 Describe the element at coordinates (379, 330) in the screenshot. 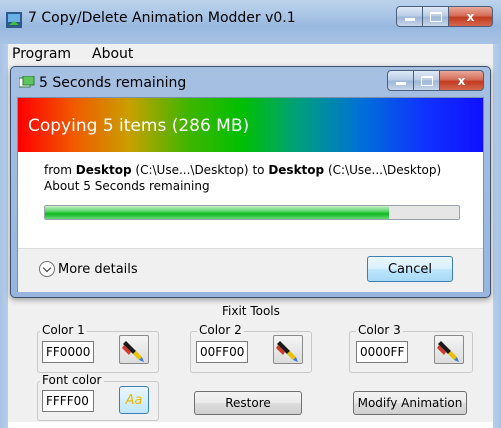

I see `color3-label: Color 3` at that location.